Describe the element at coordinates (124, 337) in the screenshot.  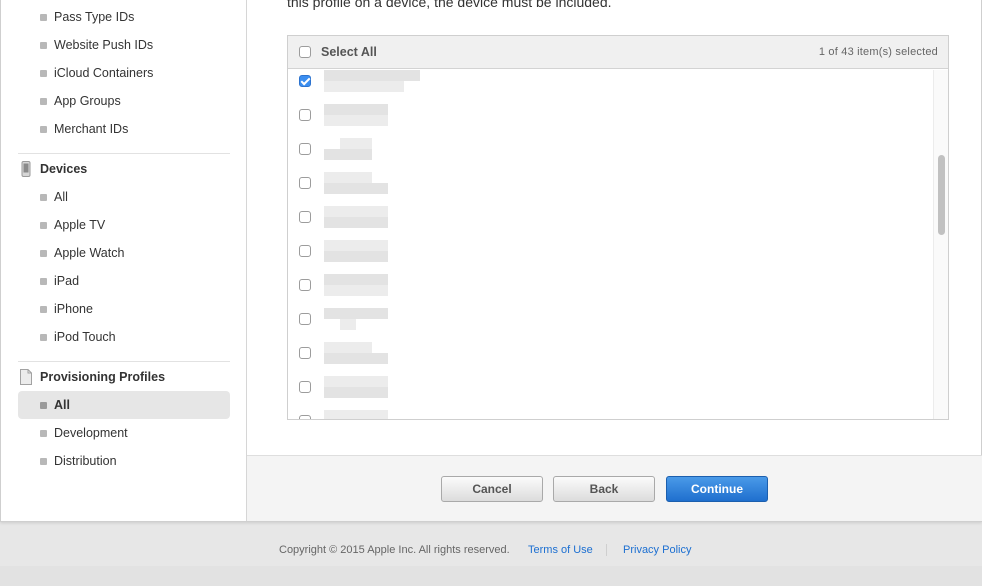
I see `sidebar-item-ipod-touch: iPod Touch` at that location.